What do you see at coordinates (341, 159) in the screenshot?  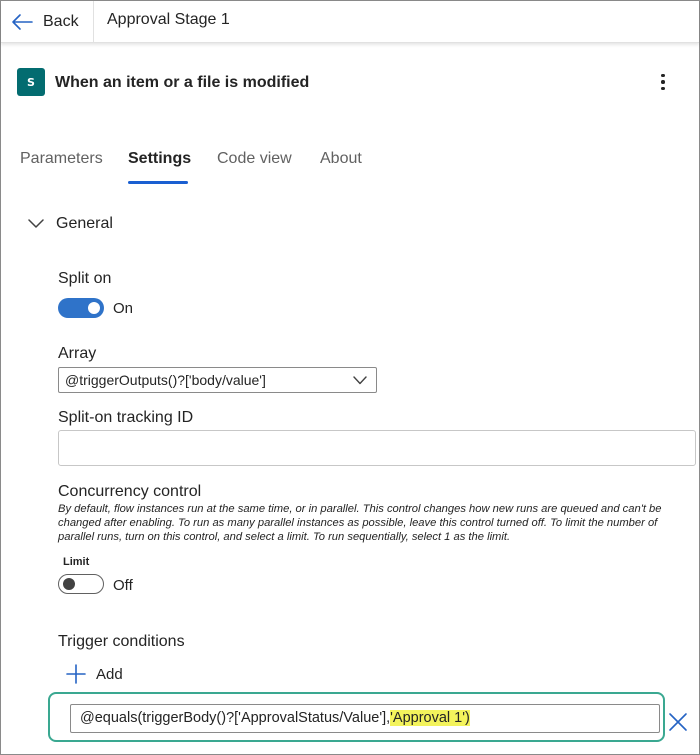 I see `tab-about: About` at bounding box center [341, 159].